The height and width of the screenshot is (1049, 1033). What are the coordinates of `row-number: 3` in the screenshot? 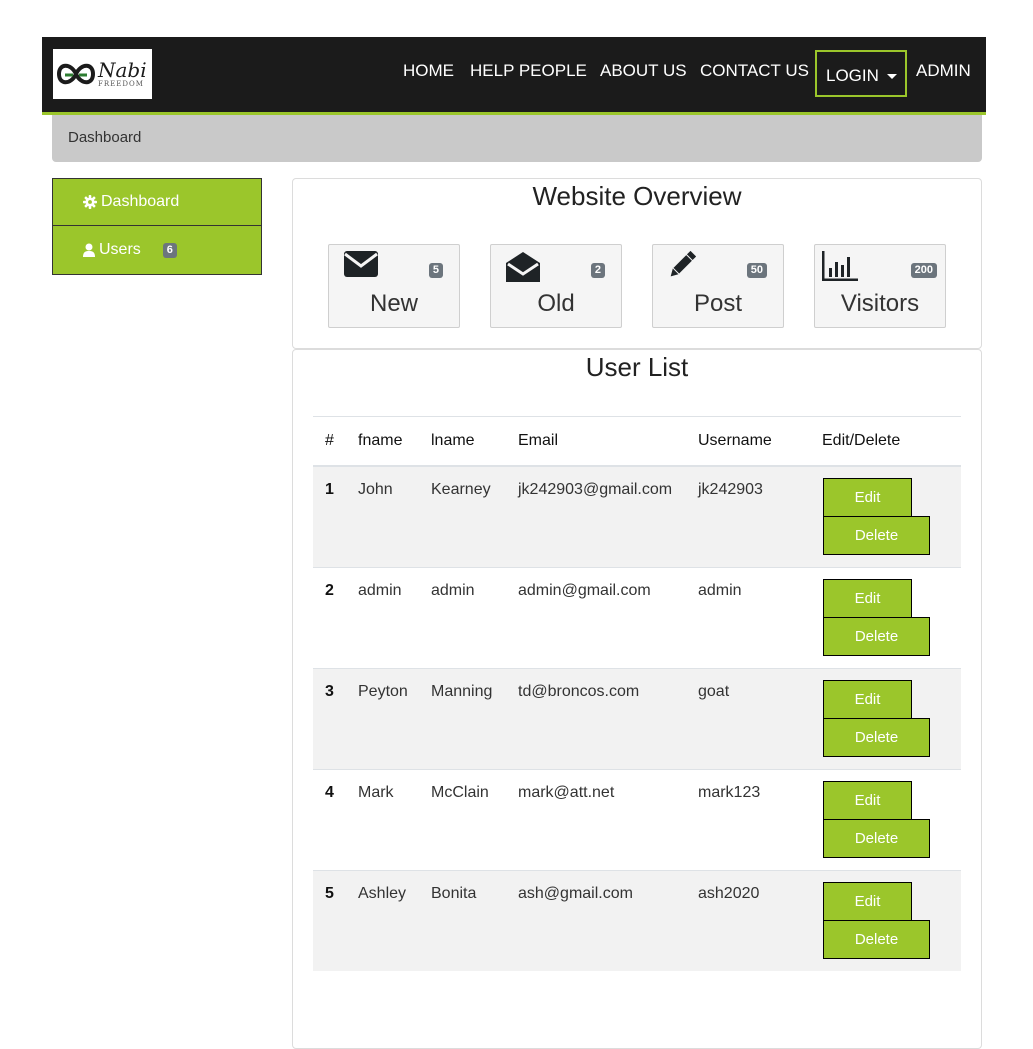 It's located at (329, 691).